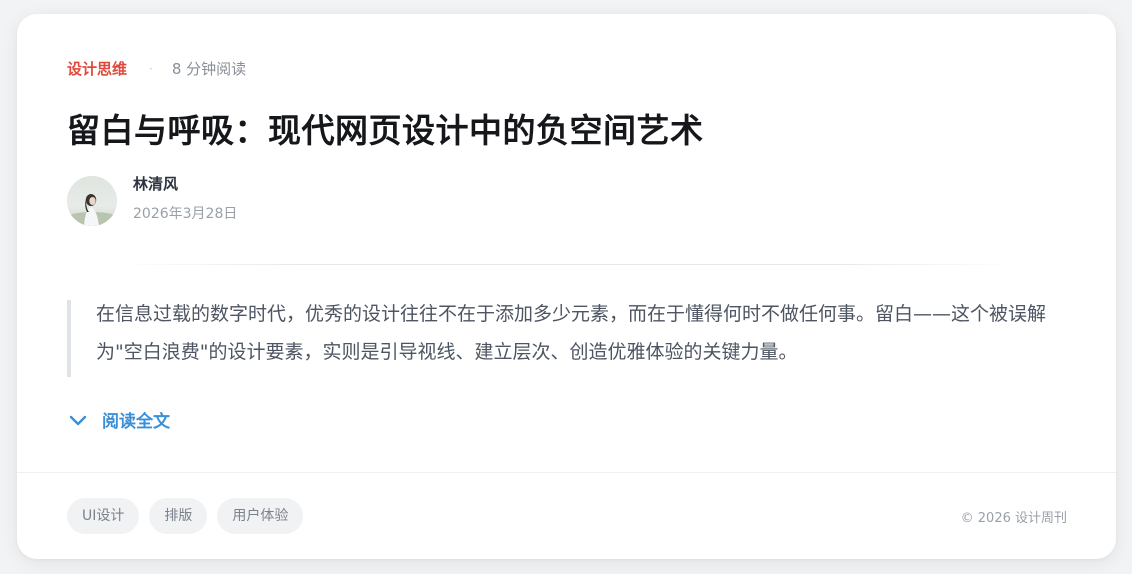  What do you see at coordinates (567, 264) in the screenshot?
I see `section-divider` at bounding box center [567, 264].